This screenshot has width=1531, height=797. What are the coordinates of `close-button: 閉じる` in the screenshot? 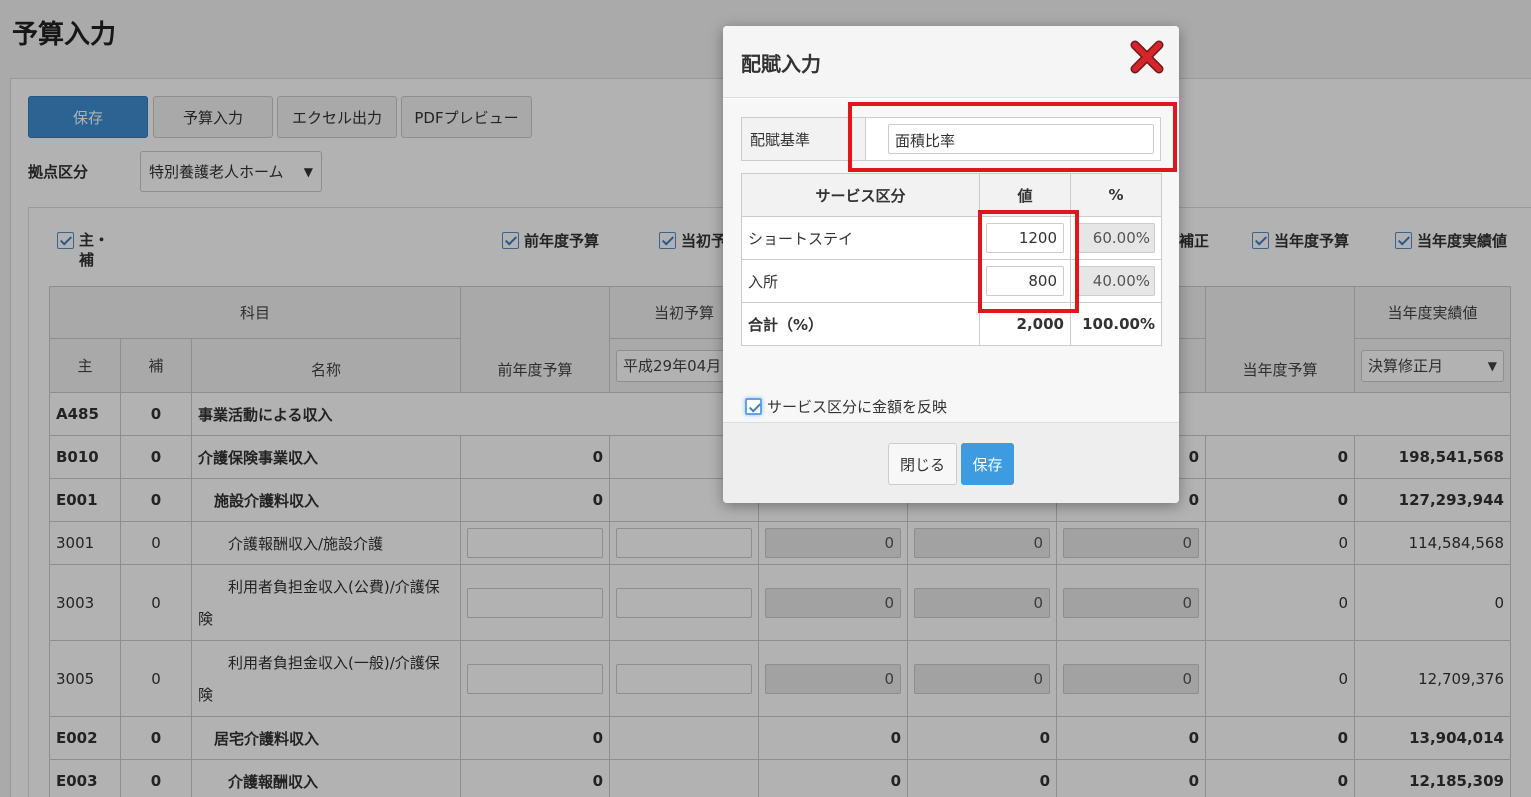 It's located at (922, 464).